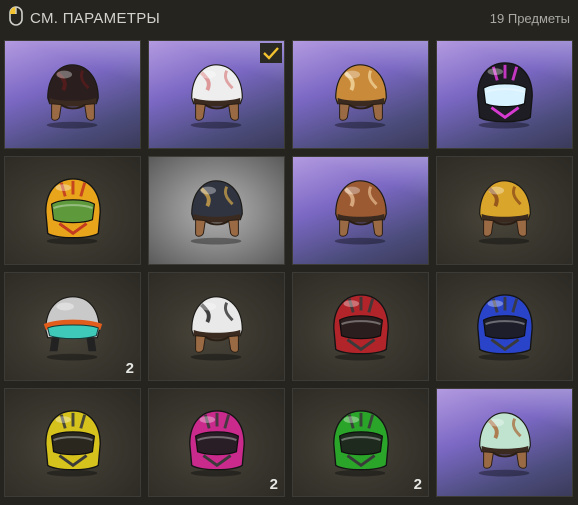 The height and width of the screenshot is (505, 578). I want to click on item-count: 19 Предметы, so click(529, 18).